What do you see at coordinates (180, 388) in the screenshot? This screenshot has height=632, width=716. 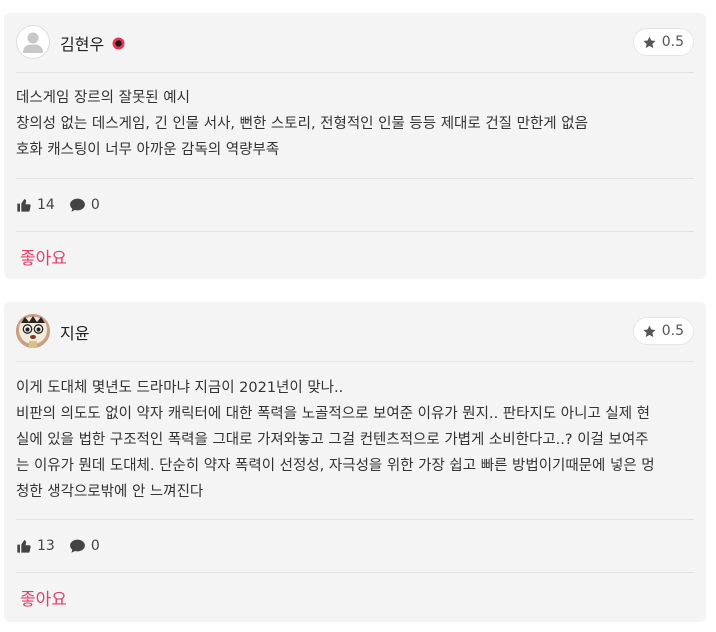 I see `review-line: 이게 도대체 몇년도 드라마냐 지금이 2021년이 맞나..` at bounding box center [180, 388].